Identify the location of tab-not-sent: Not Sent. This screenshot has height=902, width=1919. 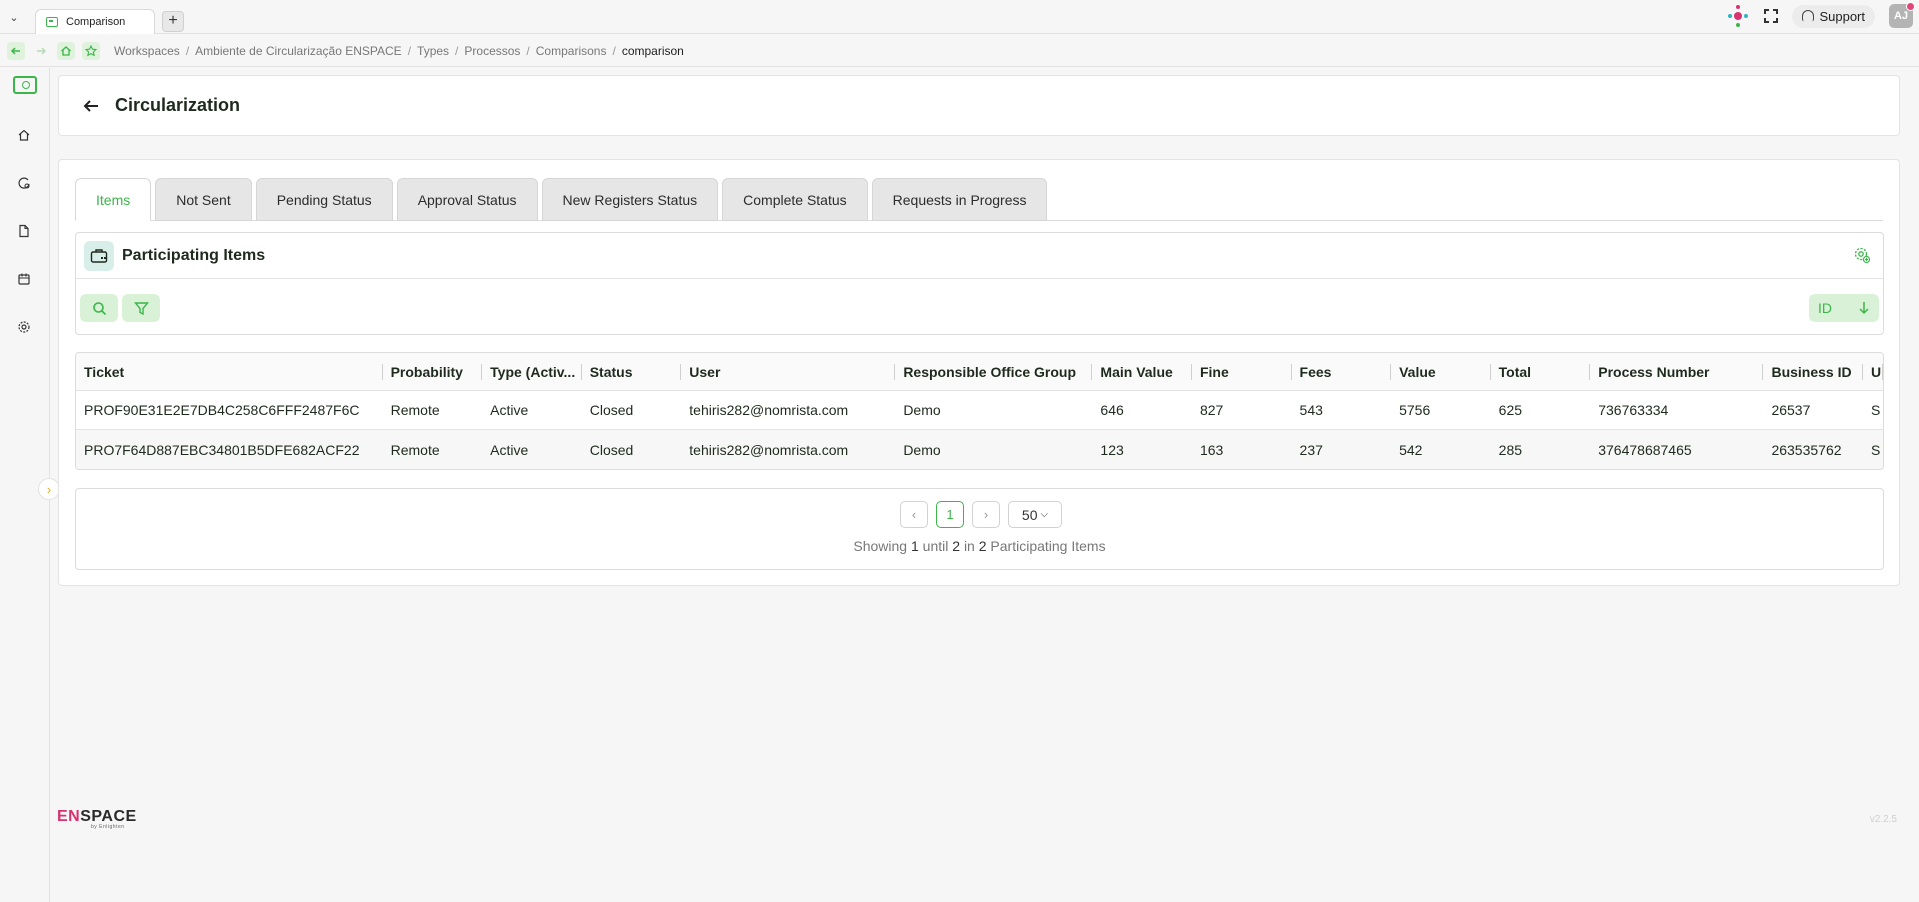
(203, 199).